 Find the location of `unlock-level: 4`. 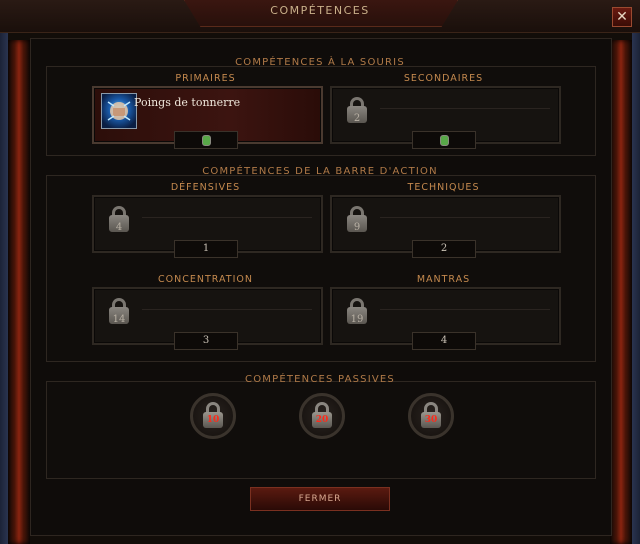

unlock-level: 4 is located at coordinates (119, 227).